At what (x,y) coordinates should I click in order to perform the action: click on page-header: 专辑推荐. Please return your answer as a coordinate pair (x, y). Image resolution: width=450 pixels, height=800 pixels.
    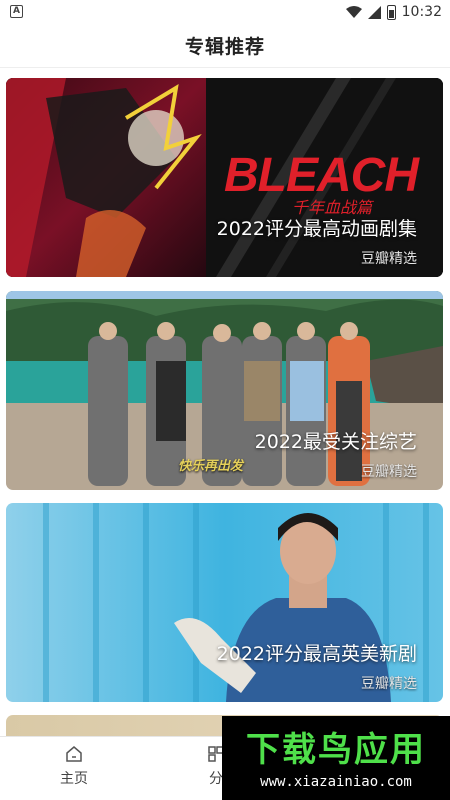
    Looking at the image, I should click on (225, 46).